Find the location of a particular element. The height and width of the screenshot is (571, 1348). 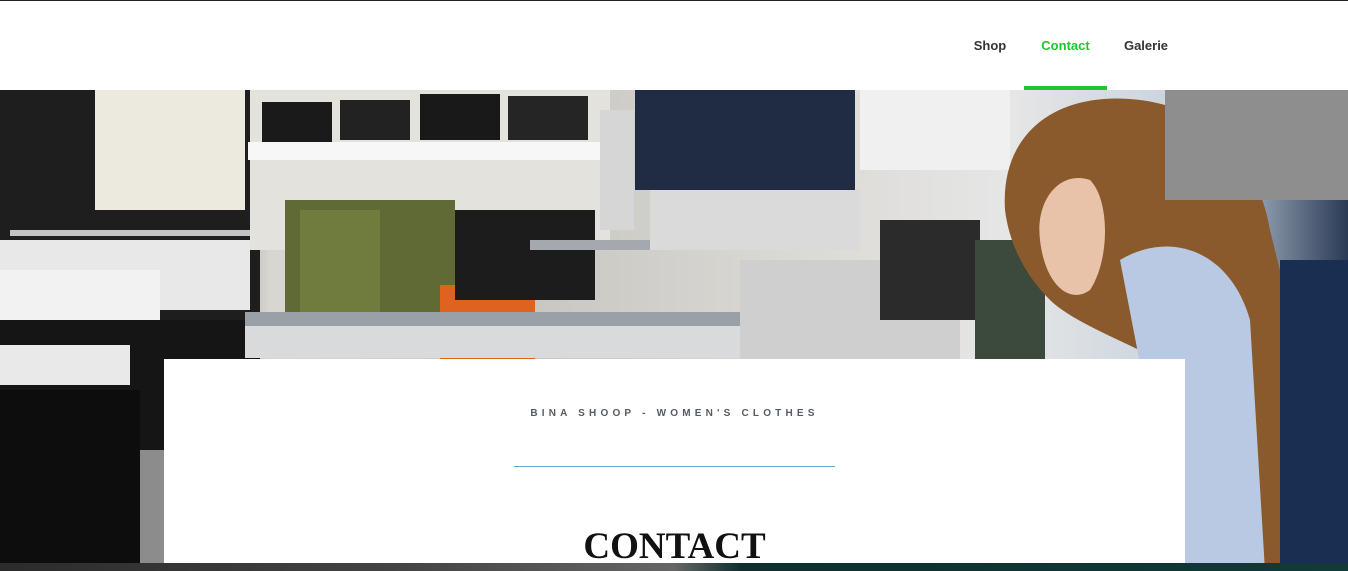

bottom-photo-strip is located at coordinates (674, 567).